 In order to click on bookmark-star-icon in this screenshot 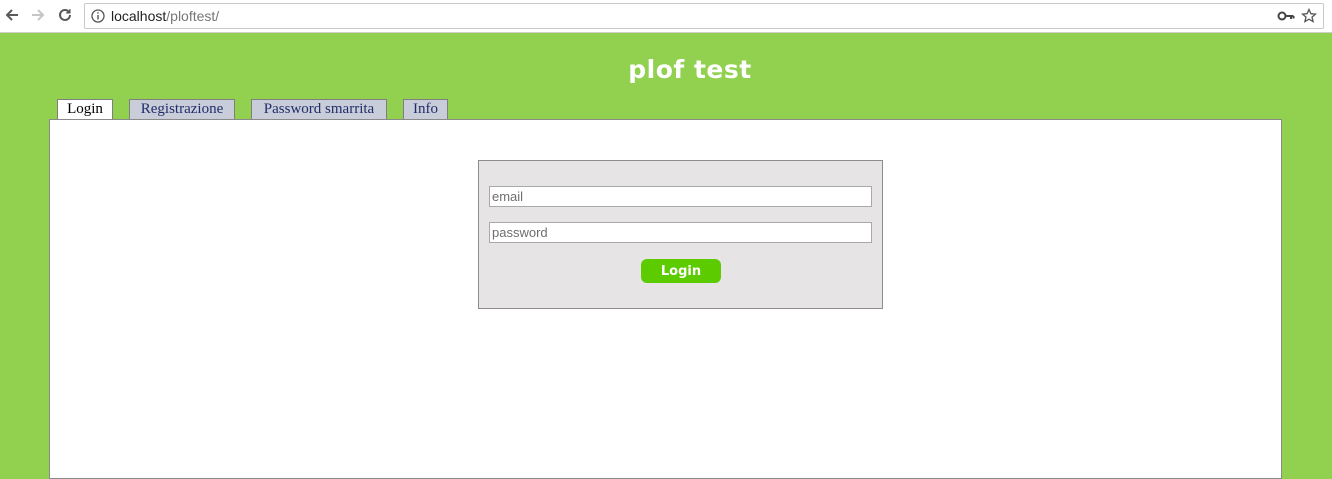, I will do `click(1309, 16)`.